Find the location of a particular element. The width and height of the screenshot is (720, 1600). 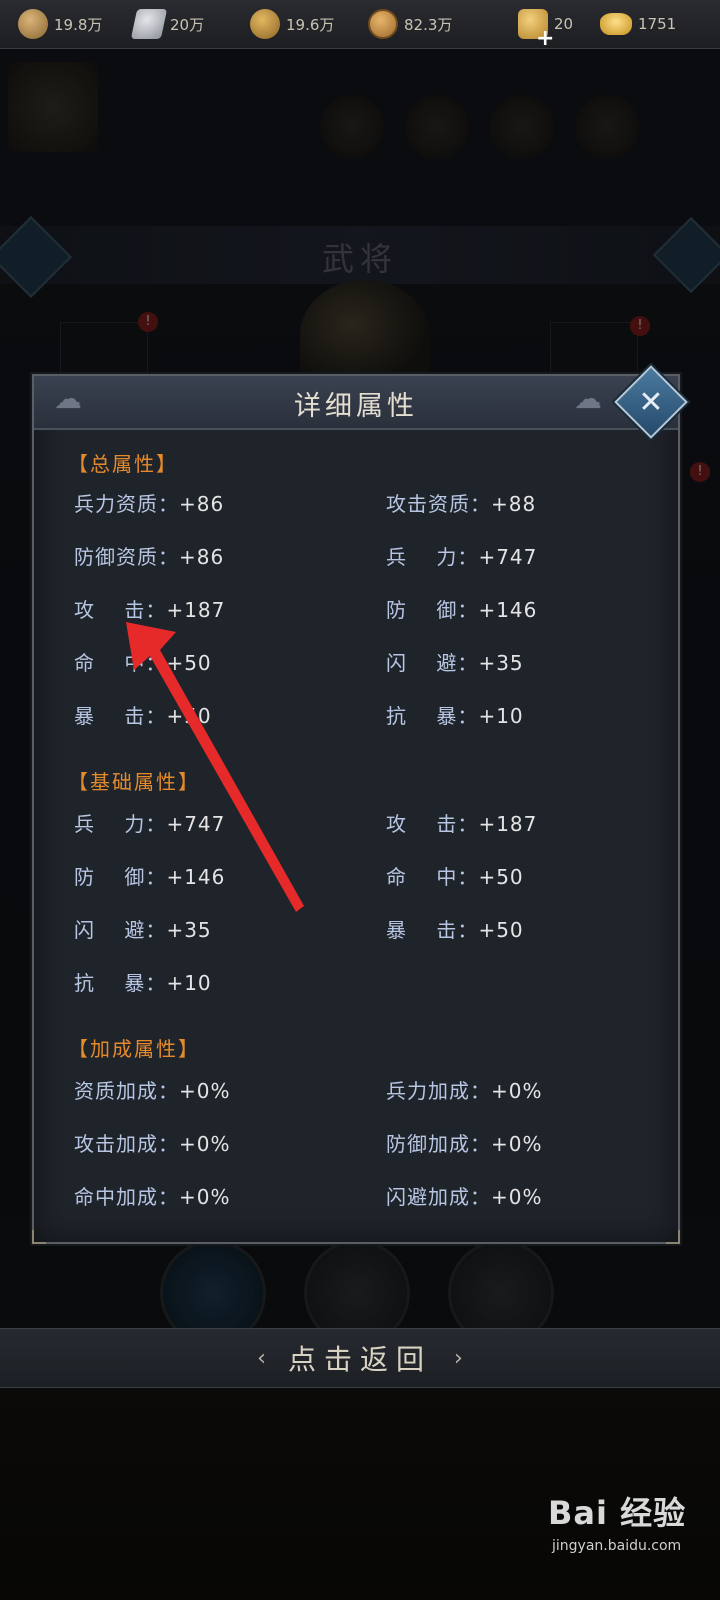

resource-wood: 19.8万 is located at coordinates (60, 24).